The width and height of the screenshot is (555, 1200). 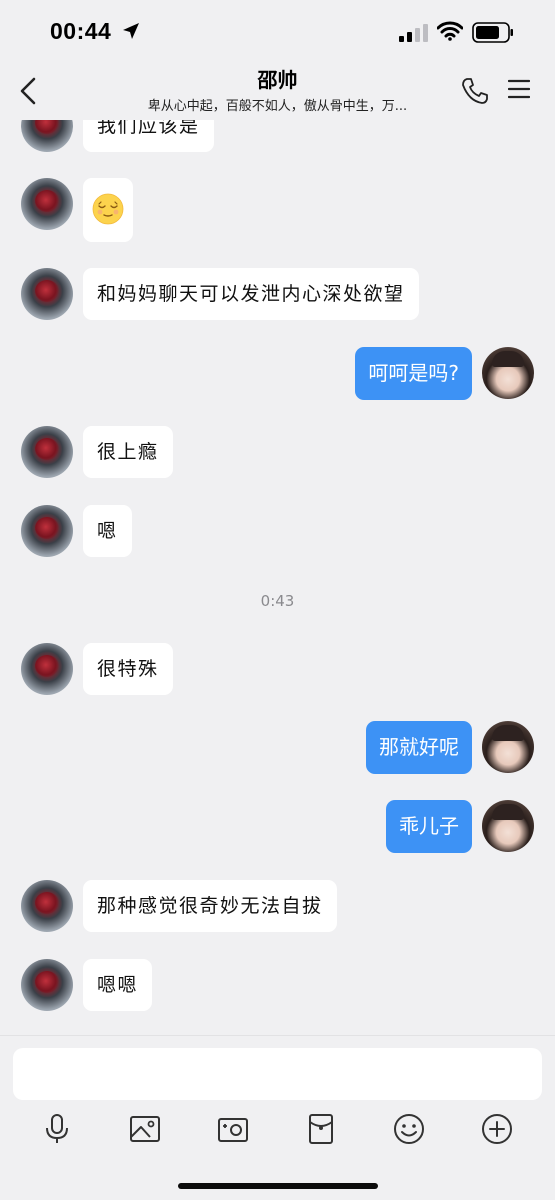 I want to click on composer, so click(x=277, y=1117).